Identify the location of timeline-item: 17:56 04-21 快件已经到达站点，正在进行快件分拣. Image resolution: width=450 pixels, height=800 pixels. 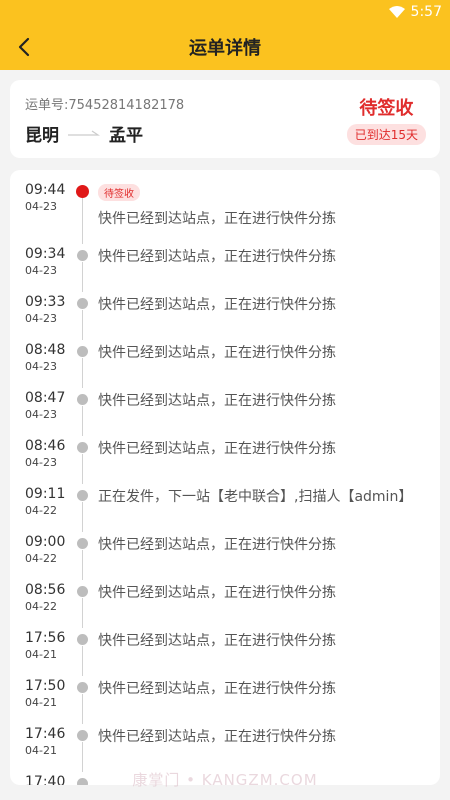
(225, 652).